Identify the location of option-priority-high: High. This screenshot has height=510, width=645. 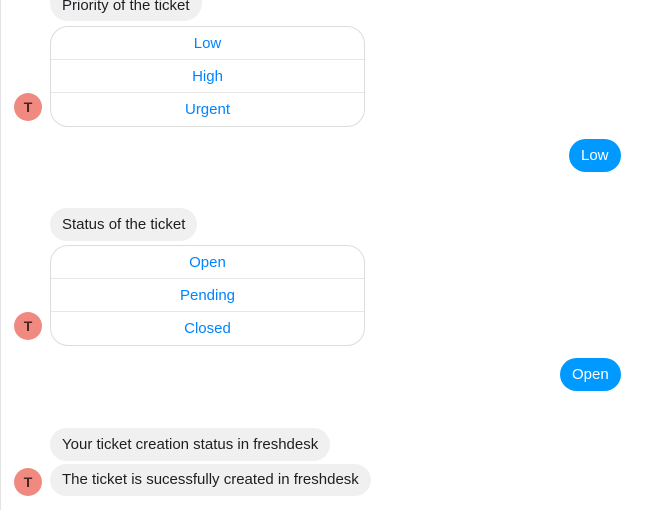
(207, 76).